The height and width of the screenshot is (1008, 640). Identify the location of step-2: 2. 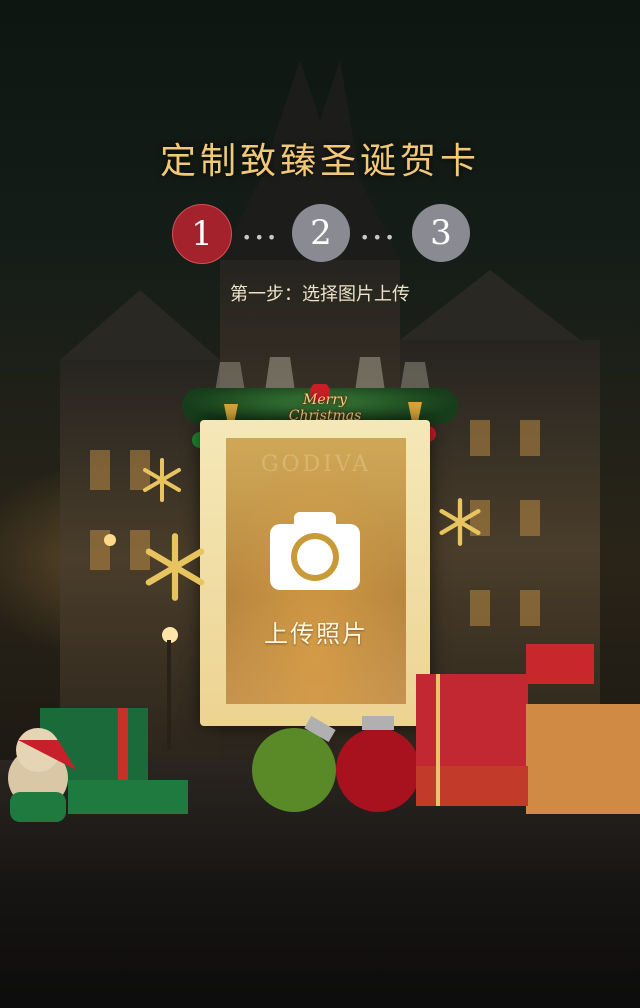
(321, 233).